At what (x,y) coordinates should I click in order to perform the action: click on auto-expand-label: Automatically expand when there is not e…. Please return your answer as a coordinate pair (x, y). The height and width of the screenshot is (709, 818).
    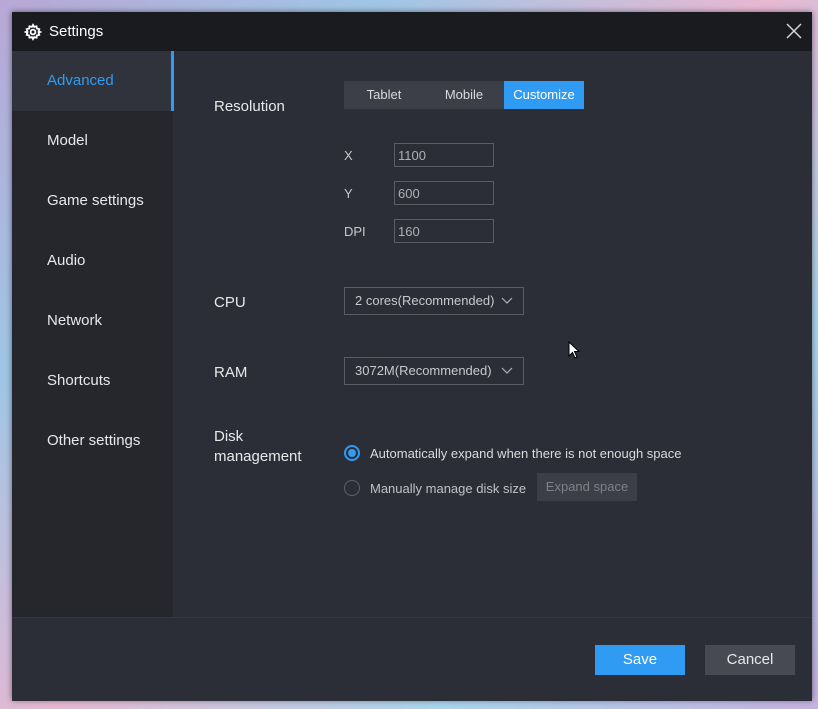
    Looking at the image, I should click on (525, 453).